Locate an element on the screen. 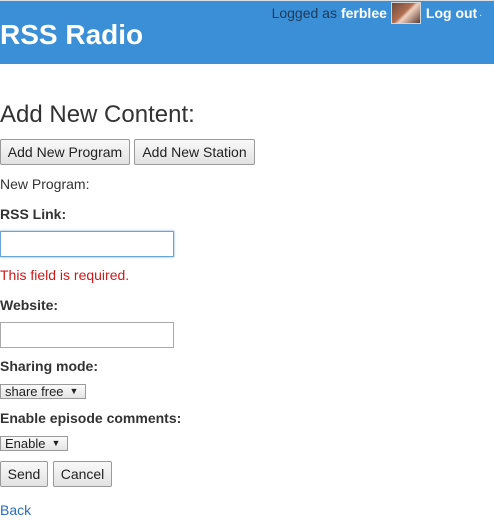 The height and width of the screenshot is (520, 494). rss-link-input is located at coordinates (87, 244).